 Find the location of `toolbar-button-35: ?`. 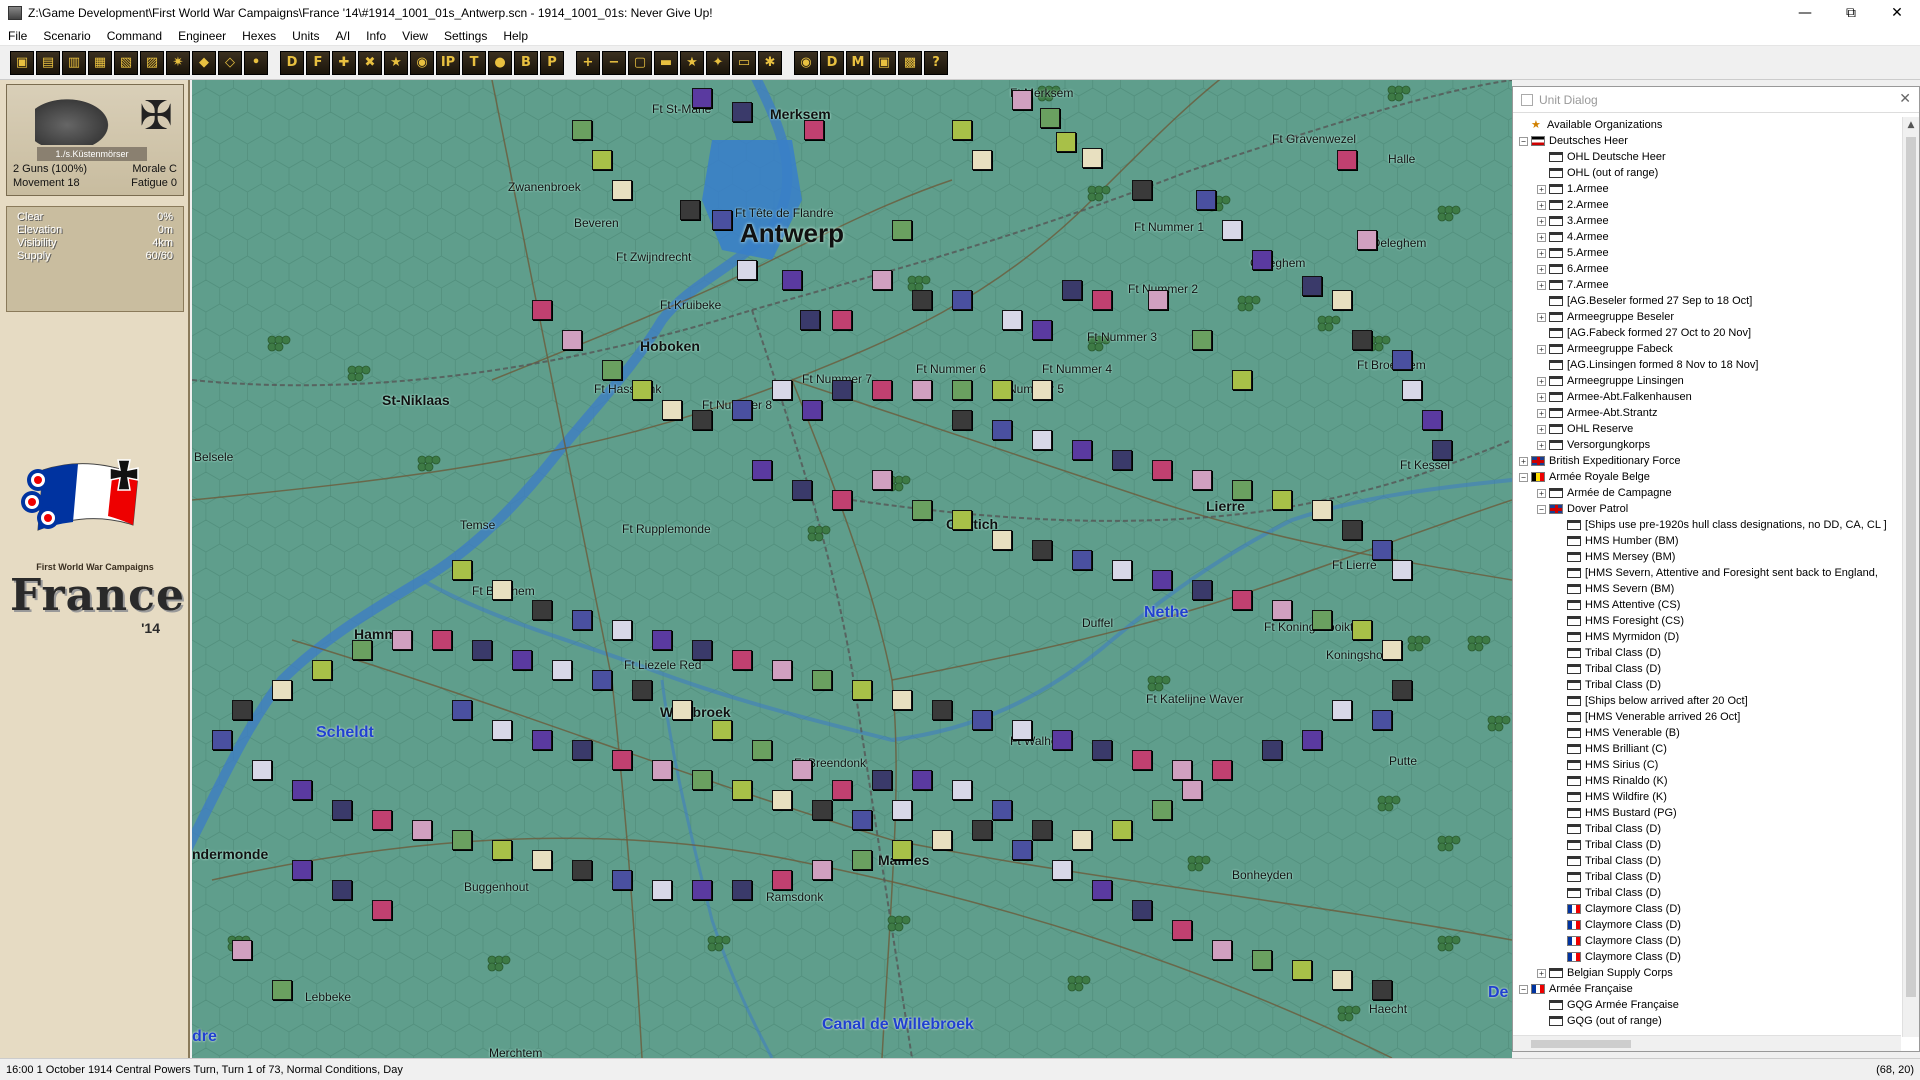

toolbar-button-35: ? is located at coordinates (936, 62).